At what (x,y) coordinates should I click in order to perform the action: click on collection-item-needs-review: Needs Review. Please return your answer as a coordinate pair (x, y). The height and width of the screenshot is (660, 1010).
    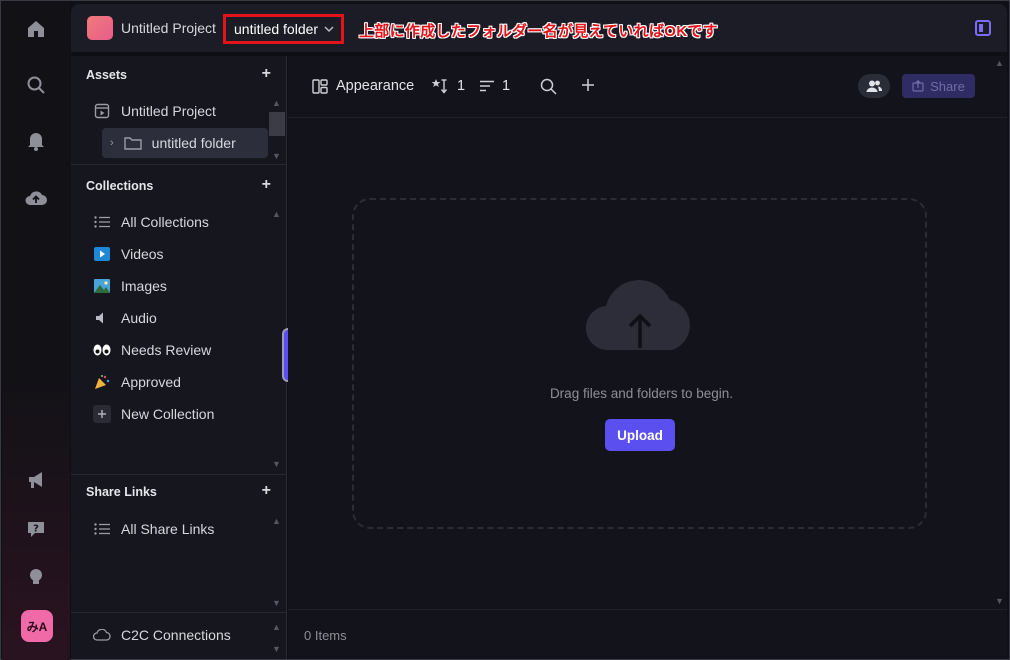
    Looking at the image, I should click on (182, 350).